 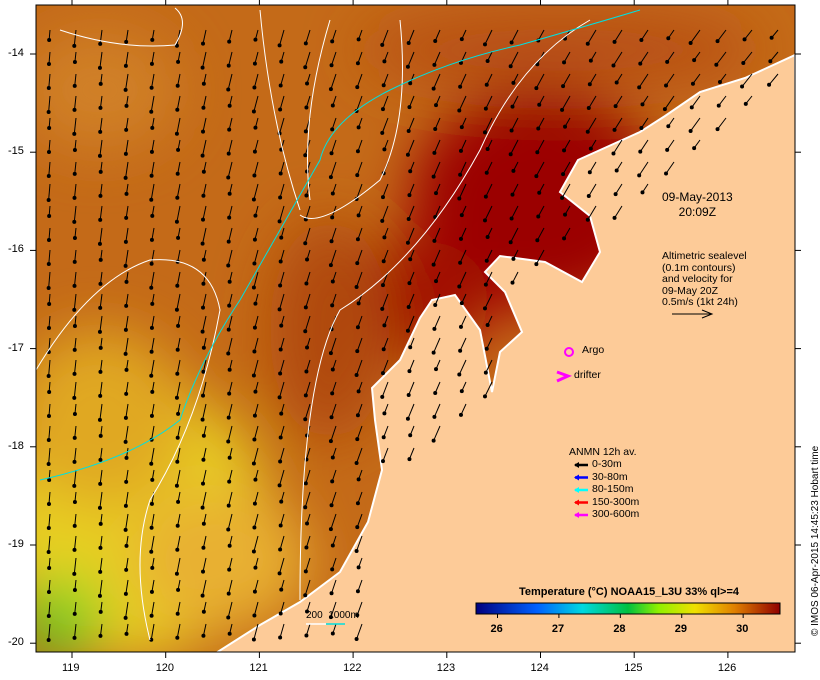 I want to click on lon-tick-label: 121, so click(x=258, y=668).